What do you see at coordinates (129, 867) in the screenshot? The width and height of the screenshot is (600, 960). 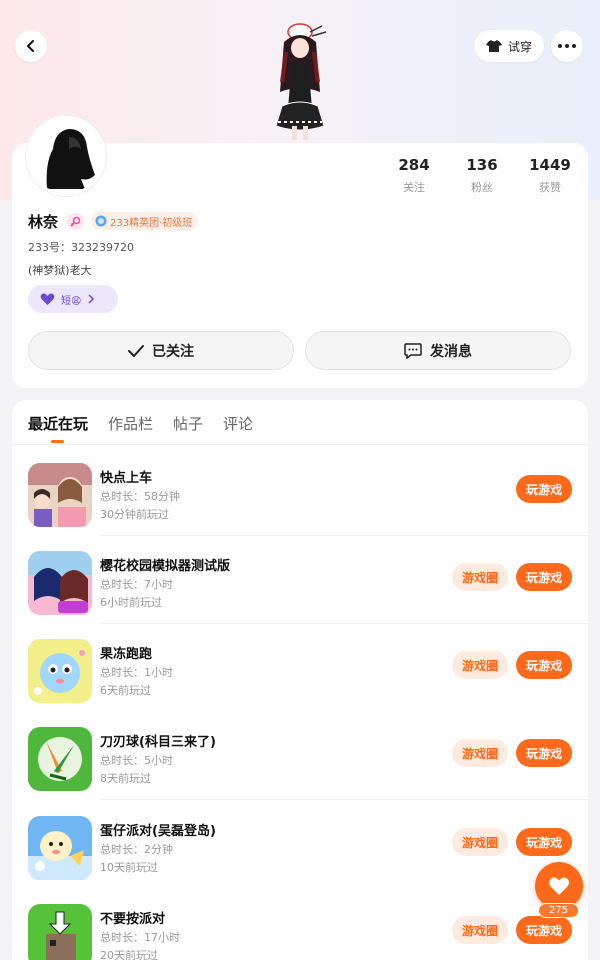 I see `game-last-played: 10天前玩过` at bounding box center [129, 867].